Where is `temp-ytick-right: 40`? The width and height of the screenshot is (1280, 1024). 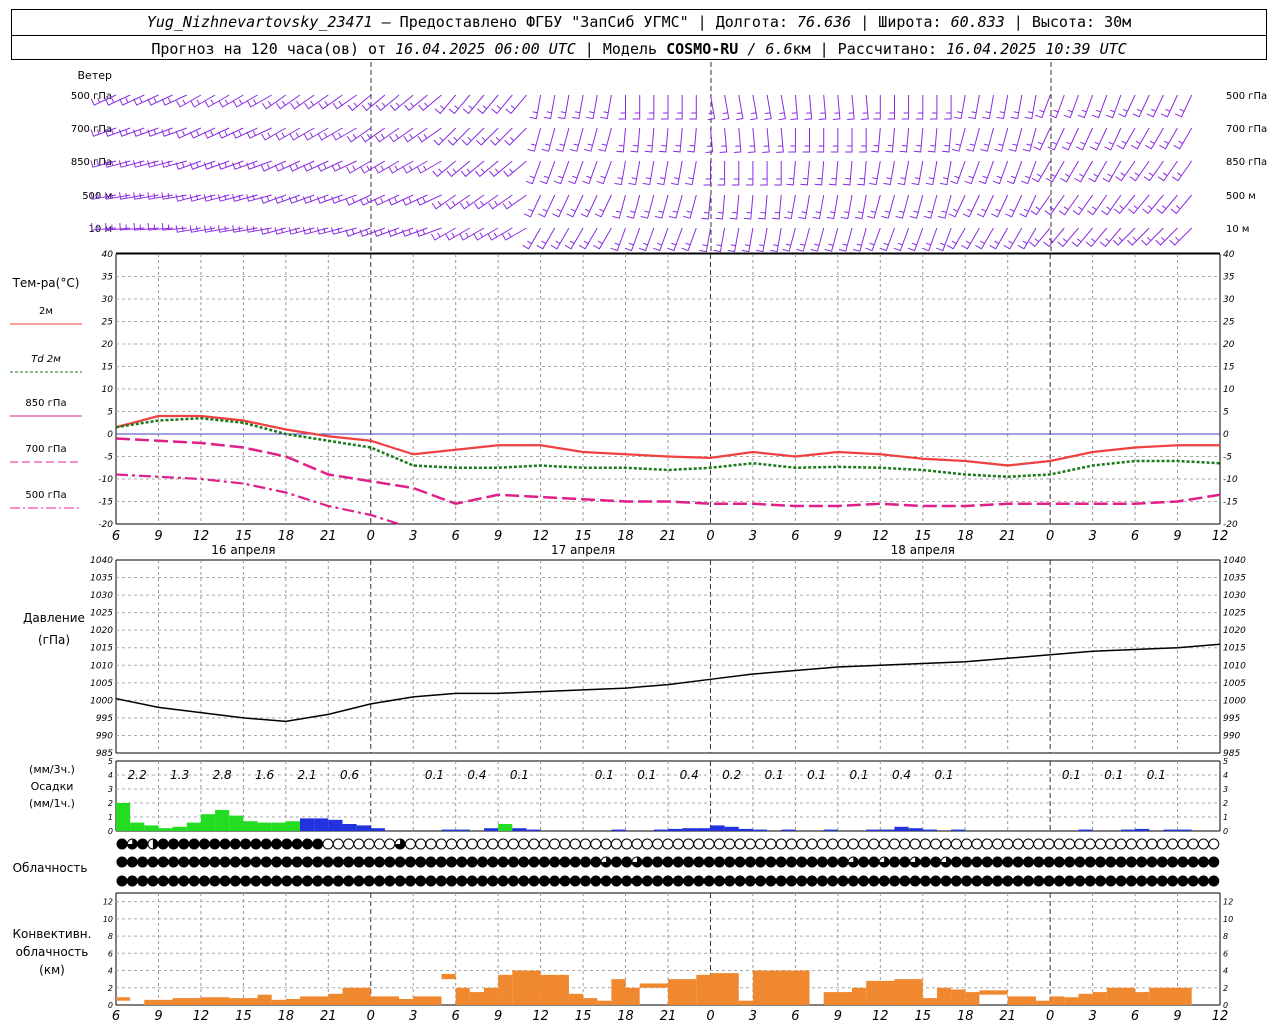 temp-ytick-right: 40 is located at coordinates (1229, 255).